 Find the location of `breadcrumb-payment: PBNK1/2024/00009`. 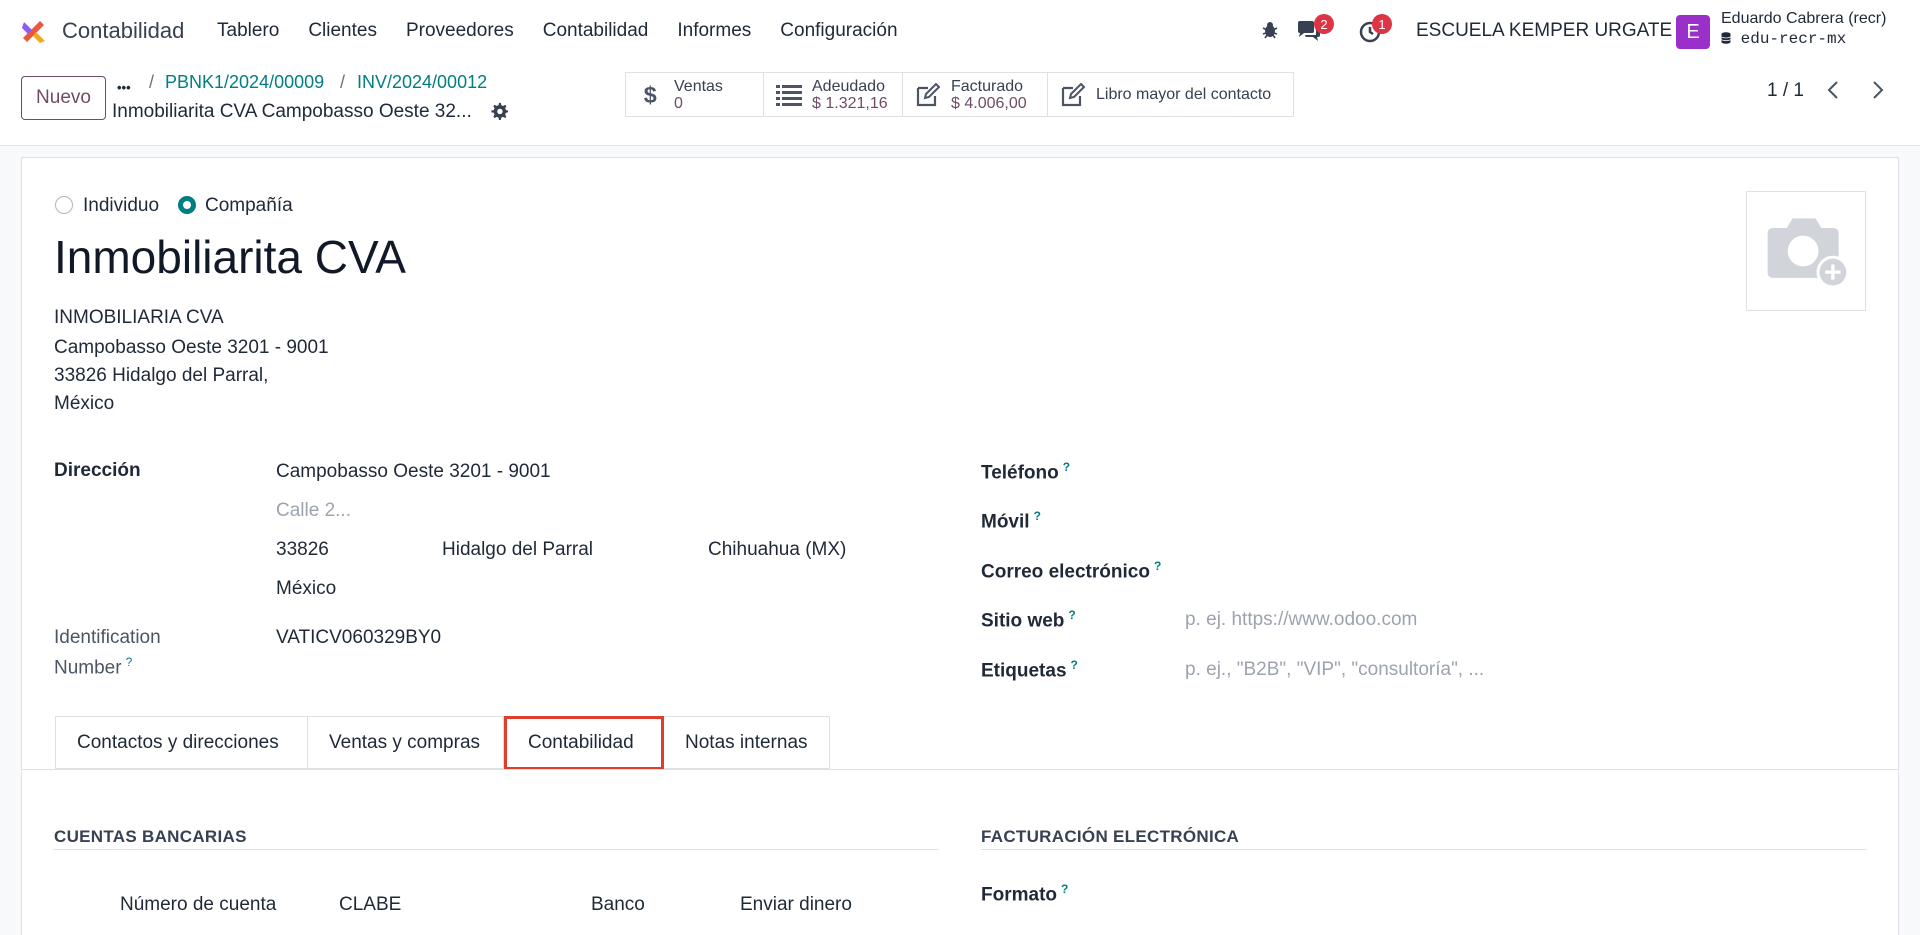

breadcrumb-payment: PBNK1/2024/00009 is located at coordinates (244, 82).